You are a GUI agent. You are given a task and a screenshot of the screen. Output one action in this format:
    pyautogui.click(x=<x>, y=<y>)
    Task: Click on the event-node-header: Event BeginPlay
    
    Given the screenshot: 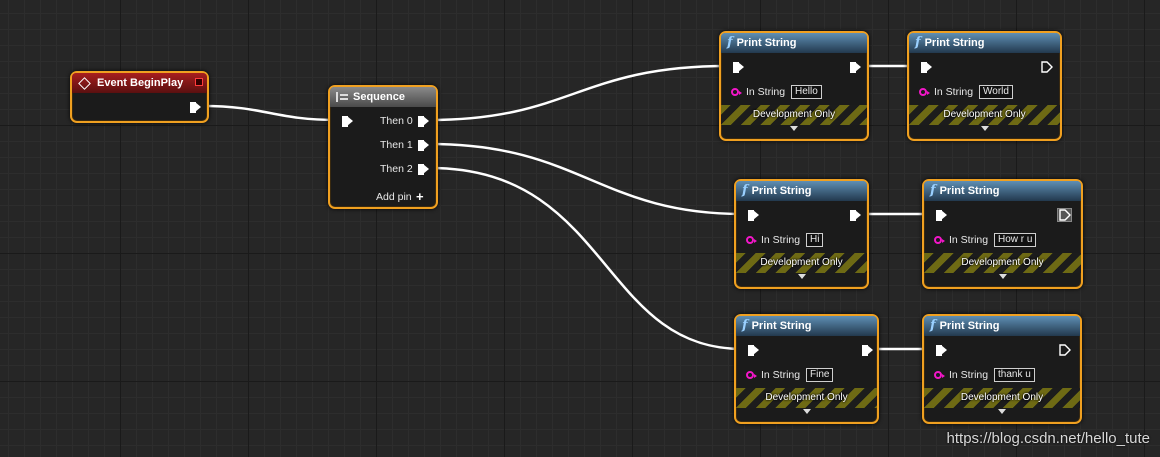 What is the action you would take?
    pyautogui.click(x=139, y=83)
    